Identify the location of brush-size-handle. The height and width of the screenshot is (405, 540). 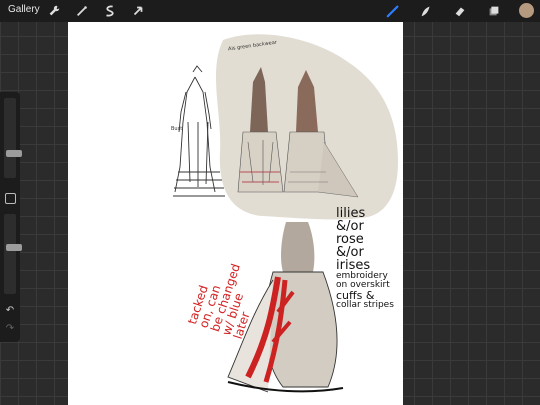
(14, 153).